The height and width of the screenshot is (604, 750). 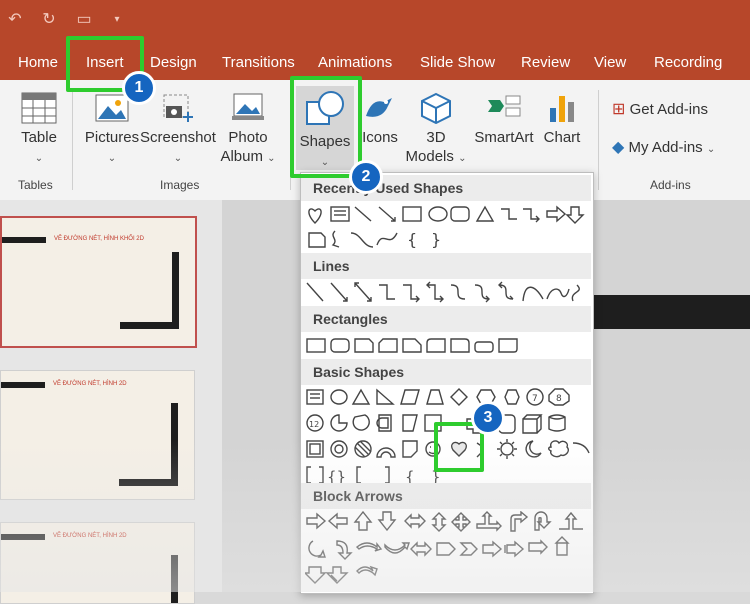 I want to click on chart-button: Chart, so click(x=562, y=119).